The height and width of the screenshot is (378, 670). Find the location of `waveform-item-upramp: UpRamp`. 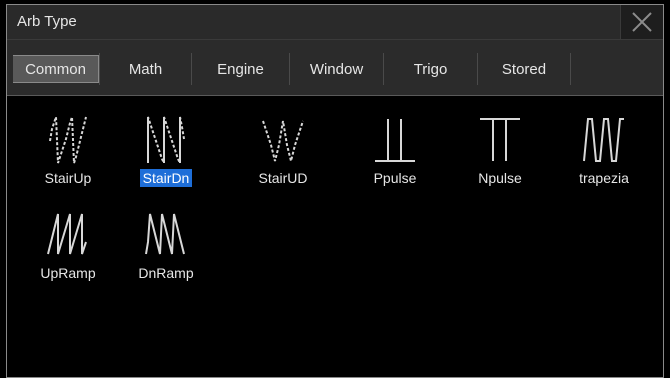

waveform-item-upramp: UpRamp is located at coordinates (68, 246).